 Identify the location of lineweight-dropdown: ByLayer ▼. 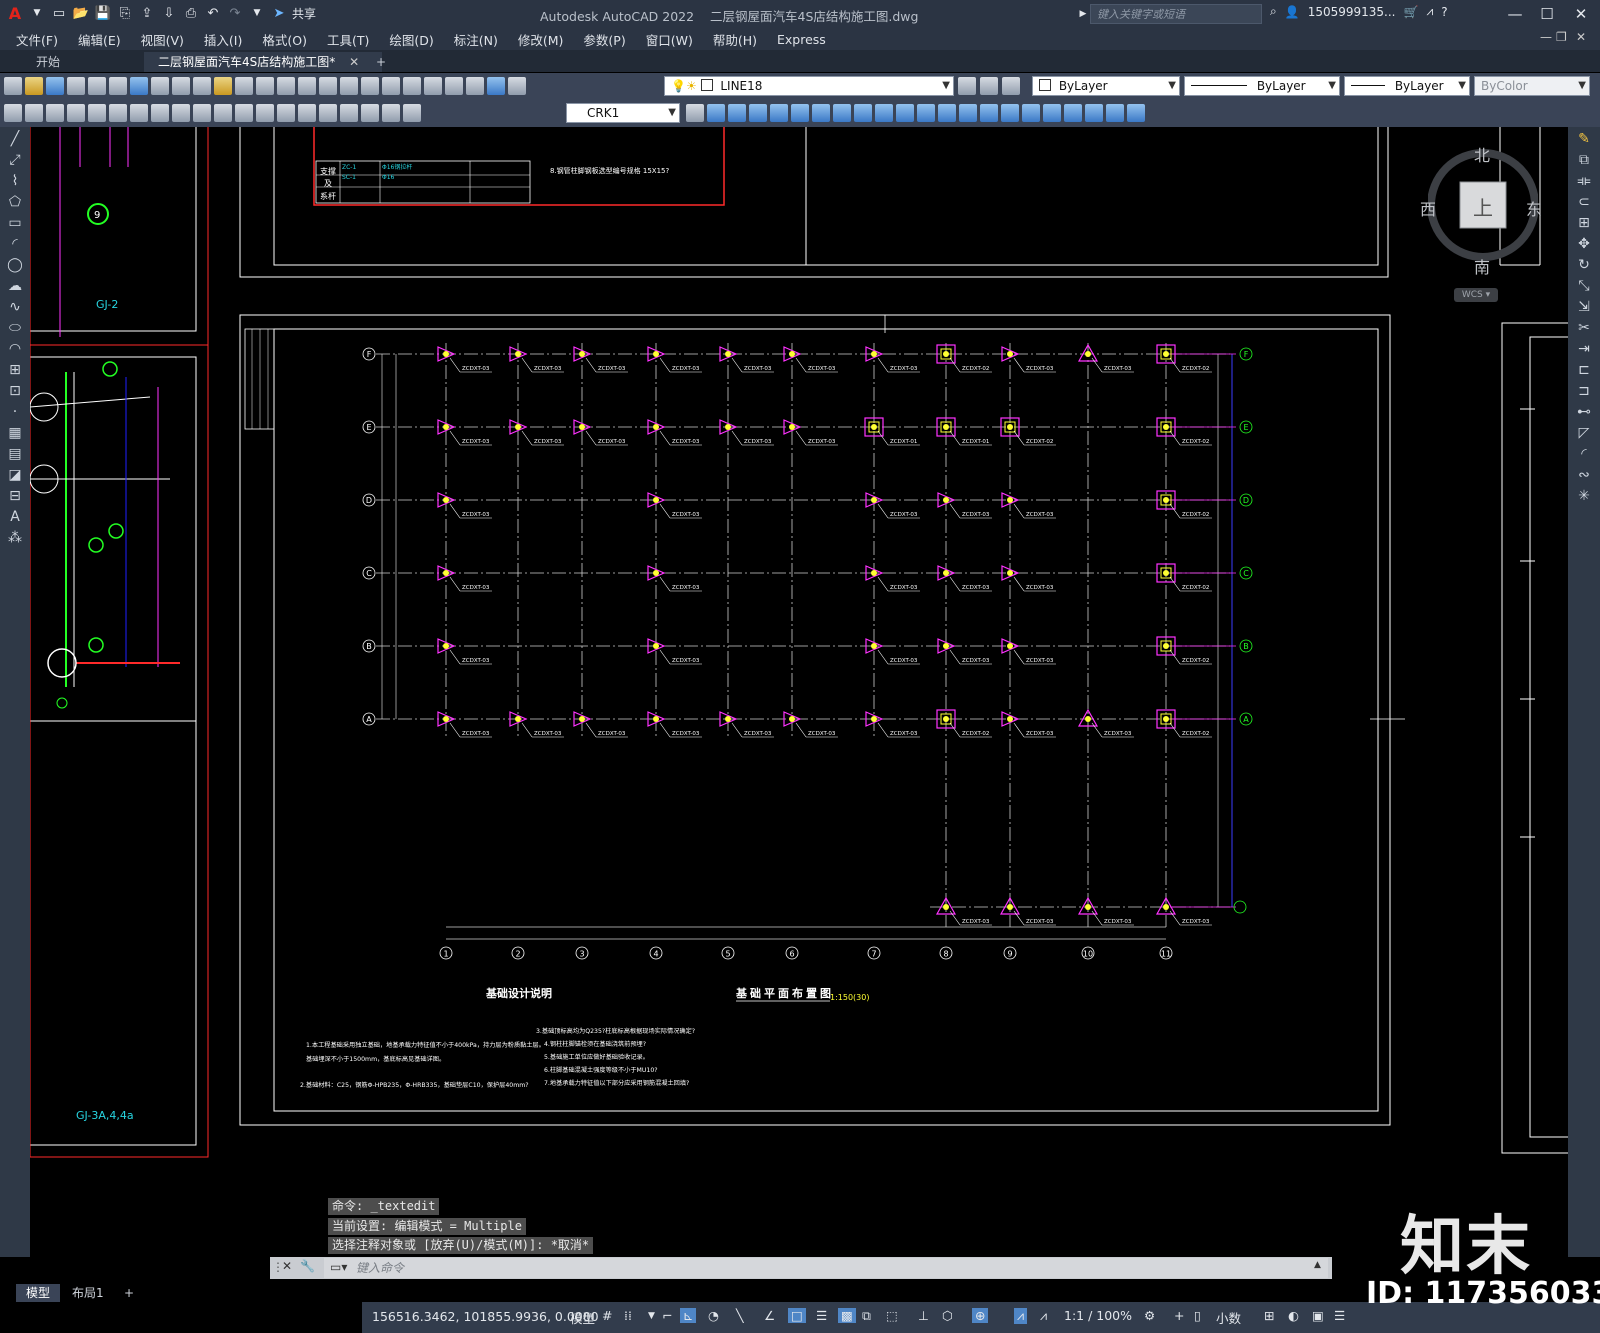
(1407, 86).